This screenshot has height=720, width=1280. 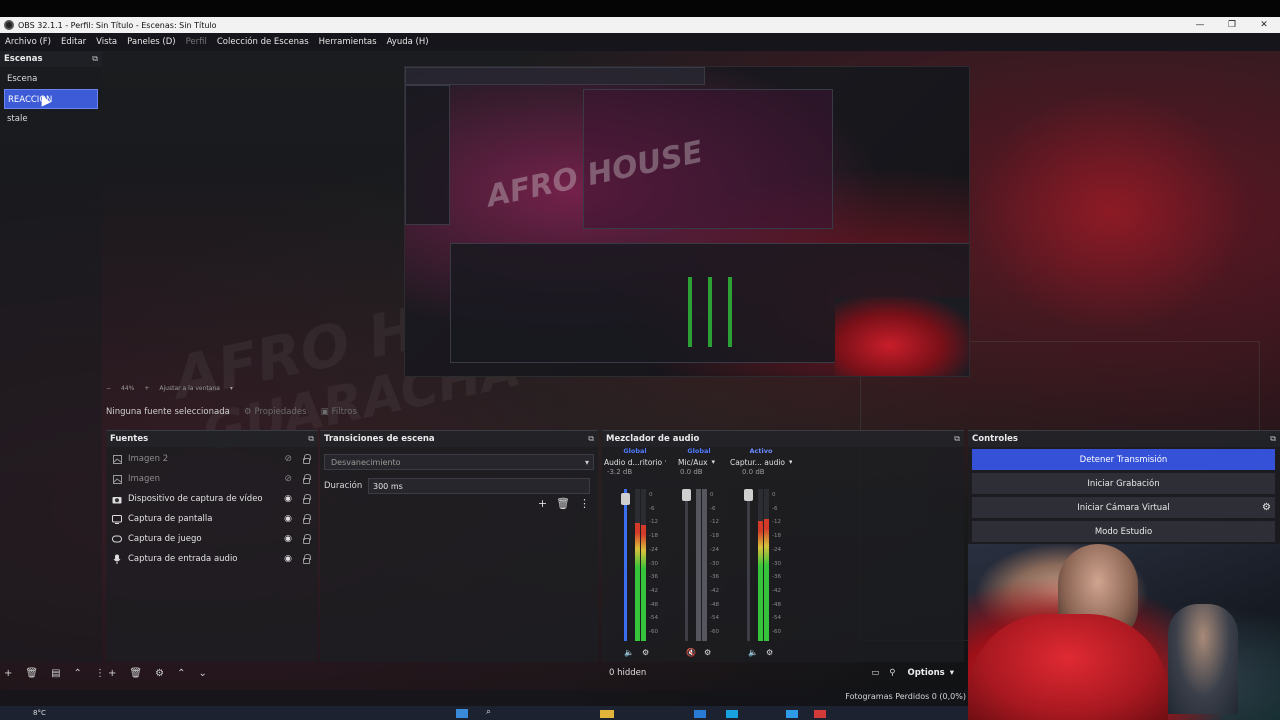 What do you see at coordinates (995, 439) in the screenshot?
I see `controls-title: Controles` at bounding box center [995, 439].